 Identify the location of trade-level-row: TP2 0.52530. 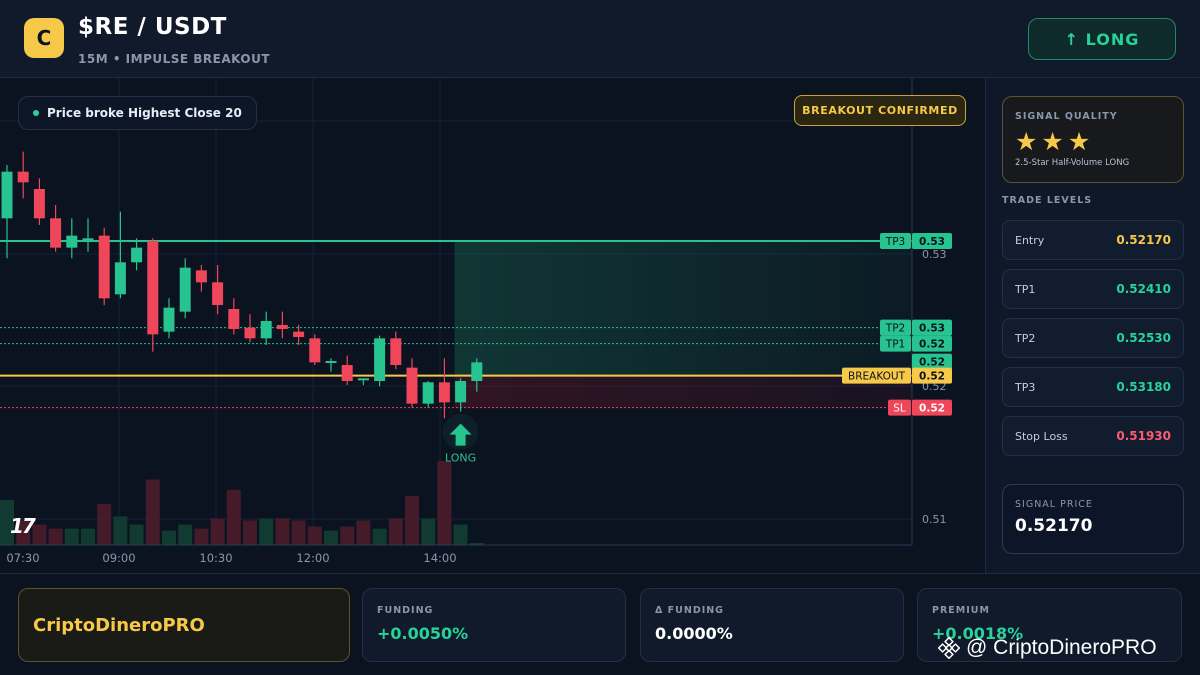
(1093, 338).